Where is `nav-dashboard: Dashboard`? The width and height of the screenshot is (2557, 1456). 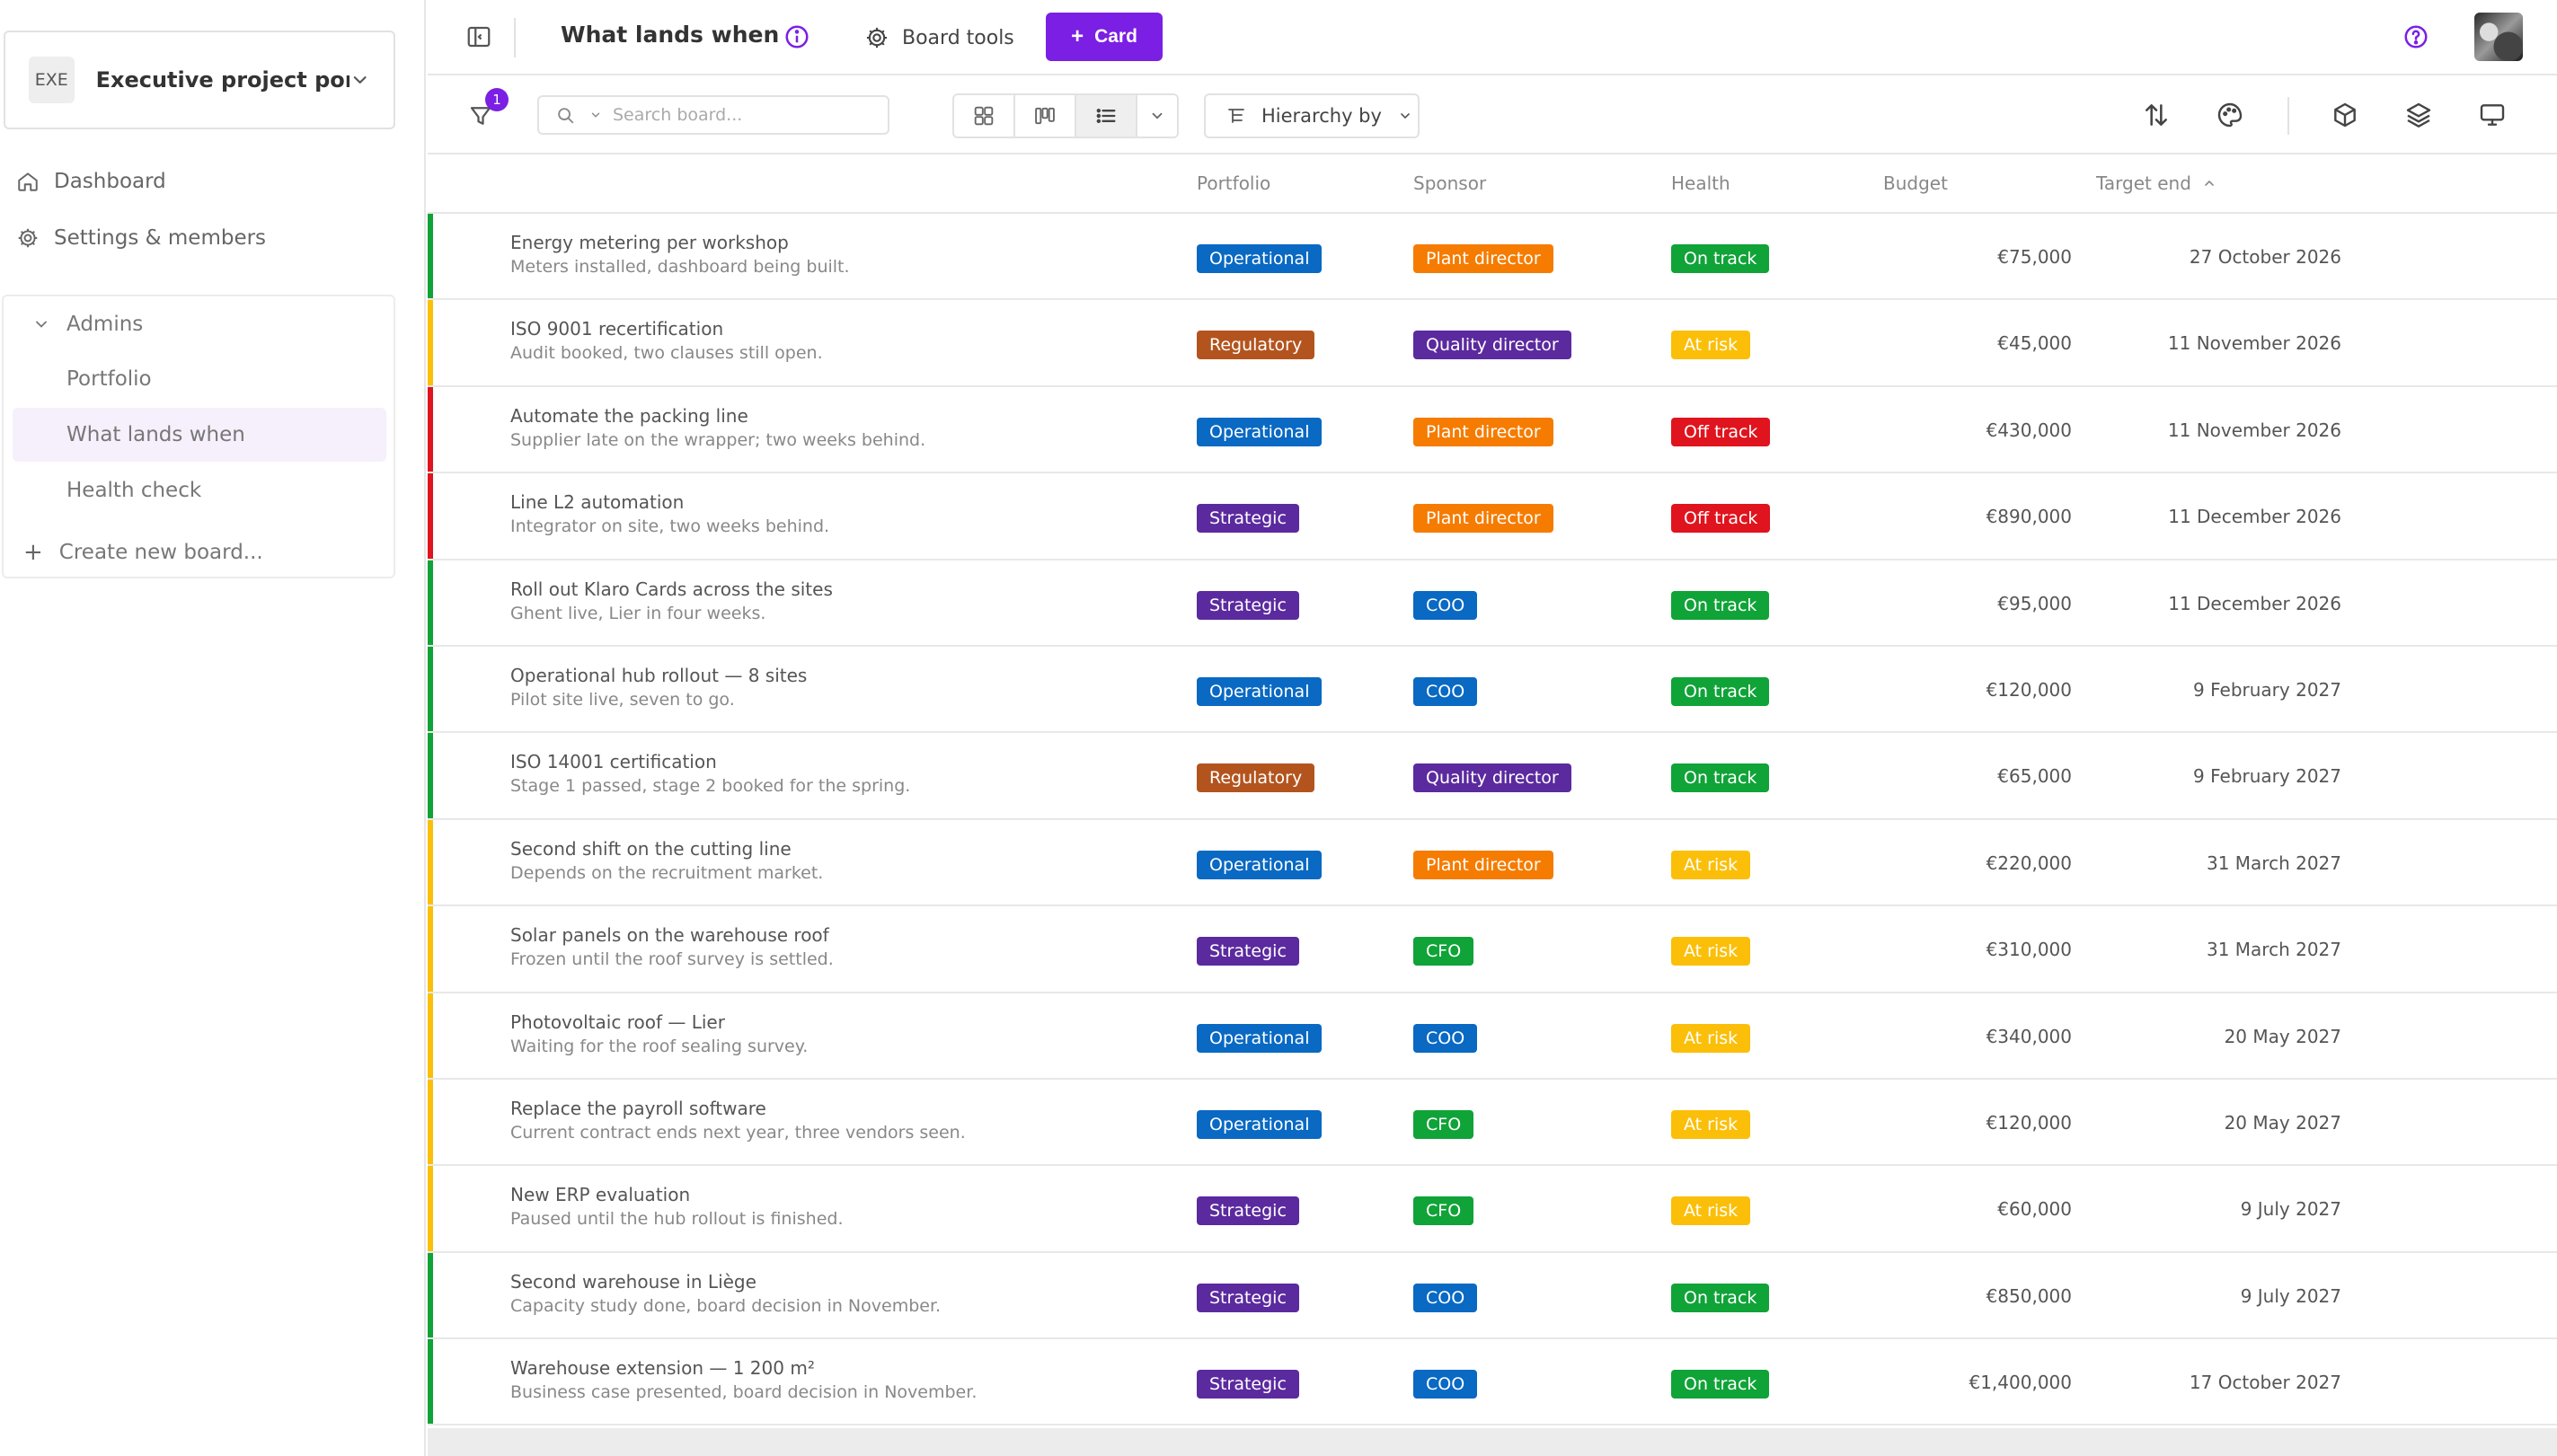
nav-dashboard: Dashboard is located at coordinates (91, 181).